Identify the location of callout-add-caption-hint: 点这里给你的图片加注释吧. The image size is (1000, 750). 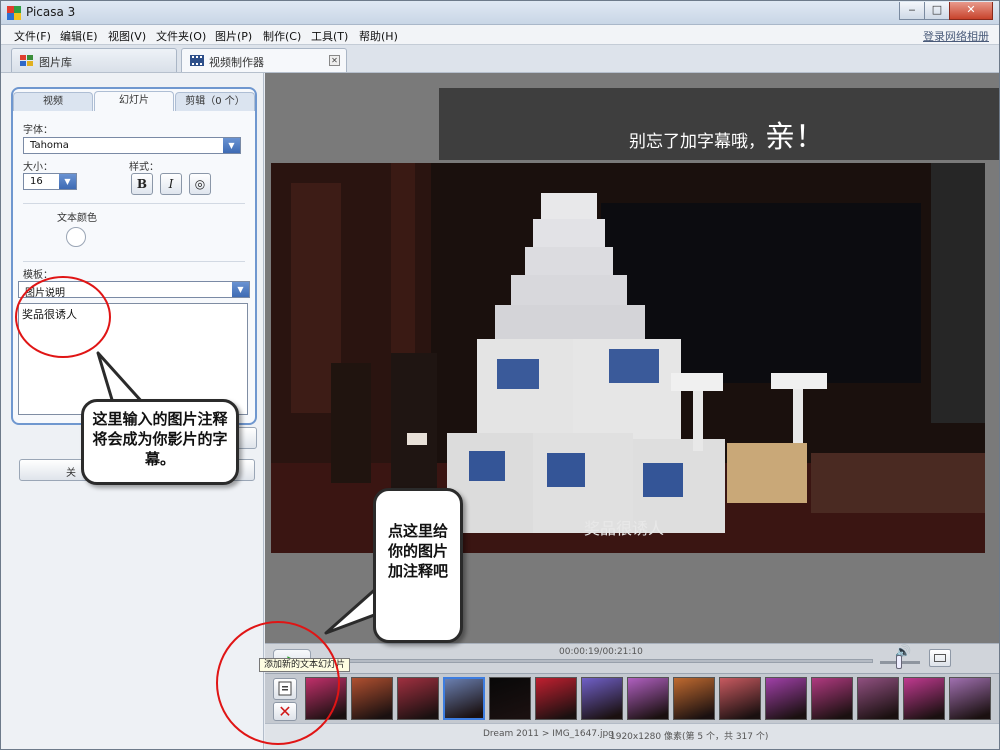
(418, 565).